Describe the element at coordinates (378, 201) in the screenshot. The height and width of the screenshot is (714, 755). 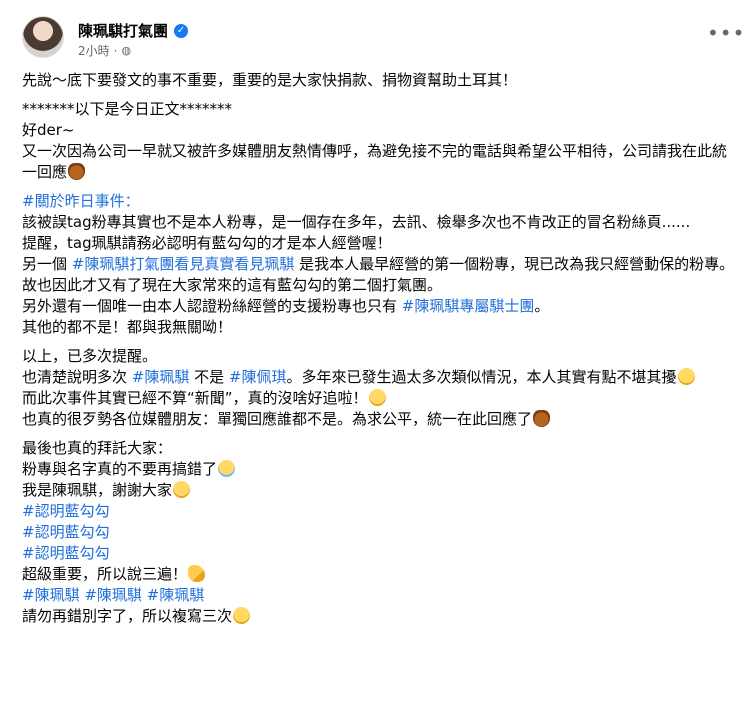
I see `hashtag-yesterday: #關於昨日事件：` at that location.